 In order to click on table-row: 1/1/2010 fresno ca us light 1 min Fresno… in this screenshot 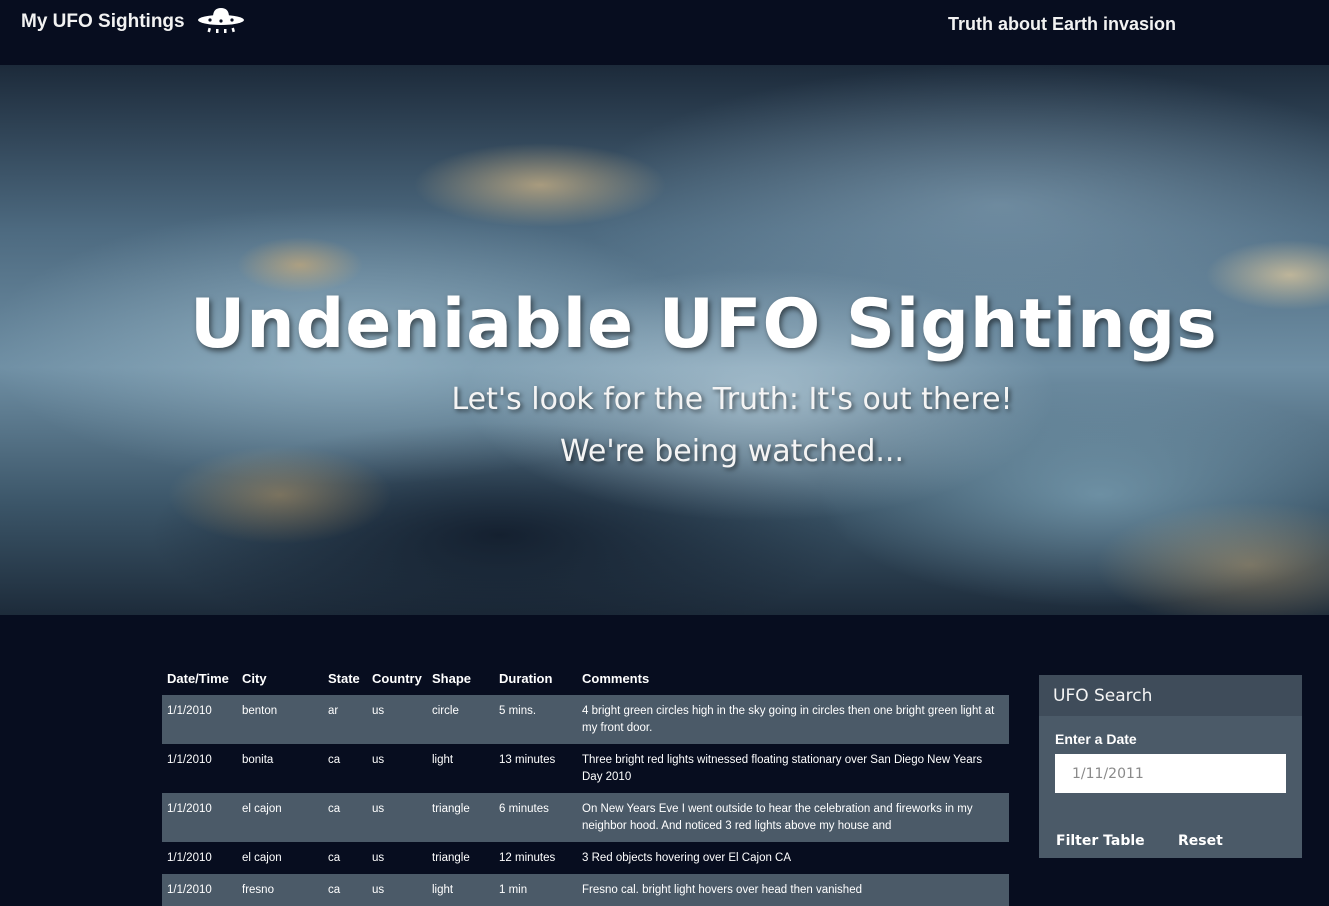, I will do `click(585, 890)`.